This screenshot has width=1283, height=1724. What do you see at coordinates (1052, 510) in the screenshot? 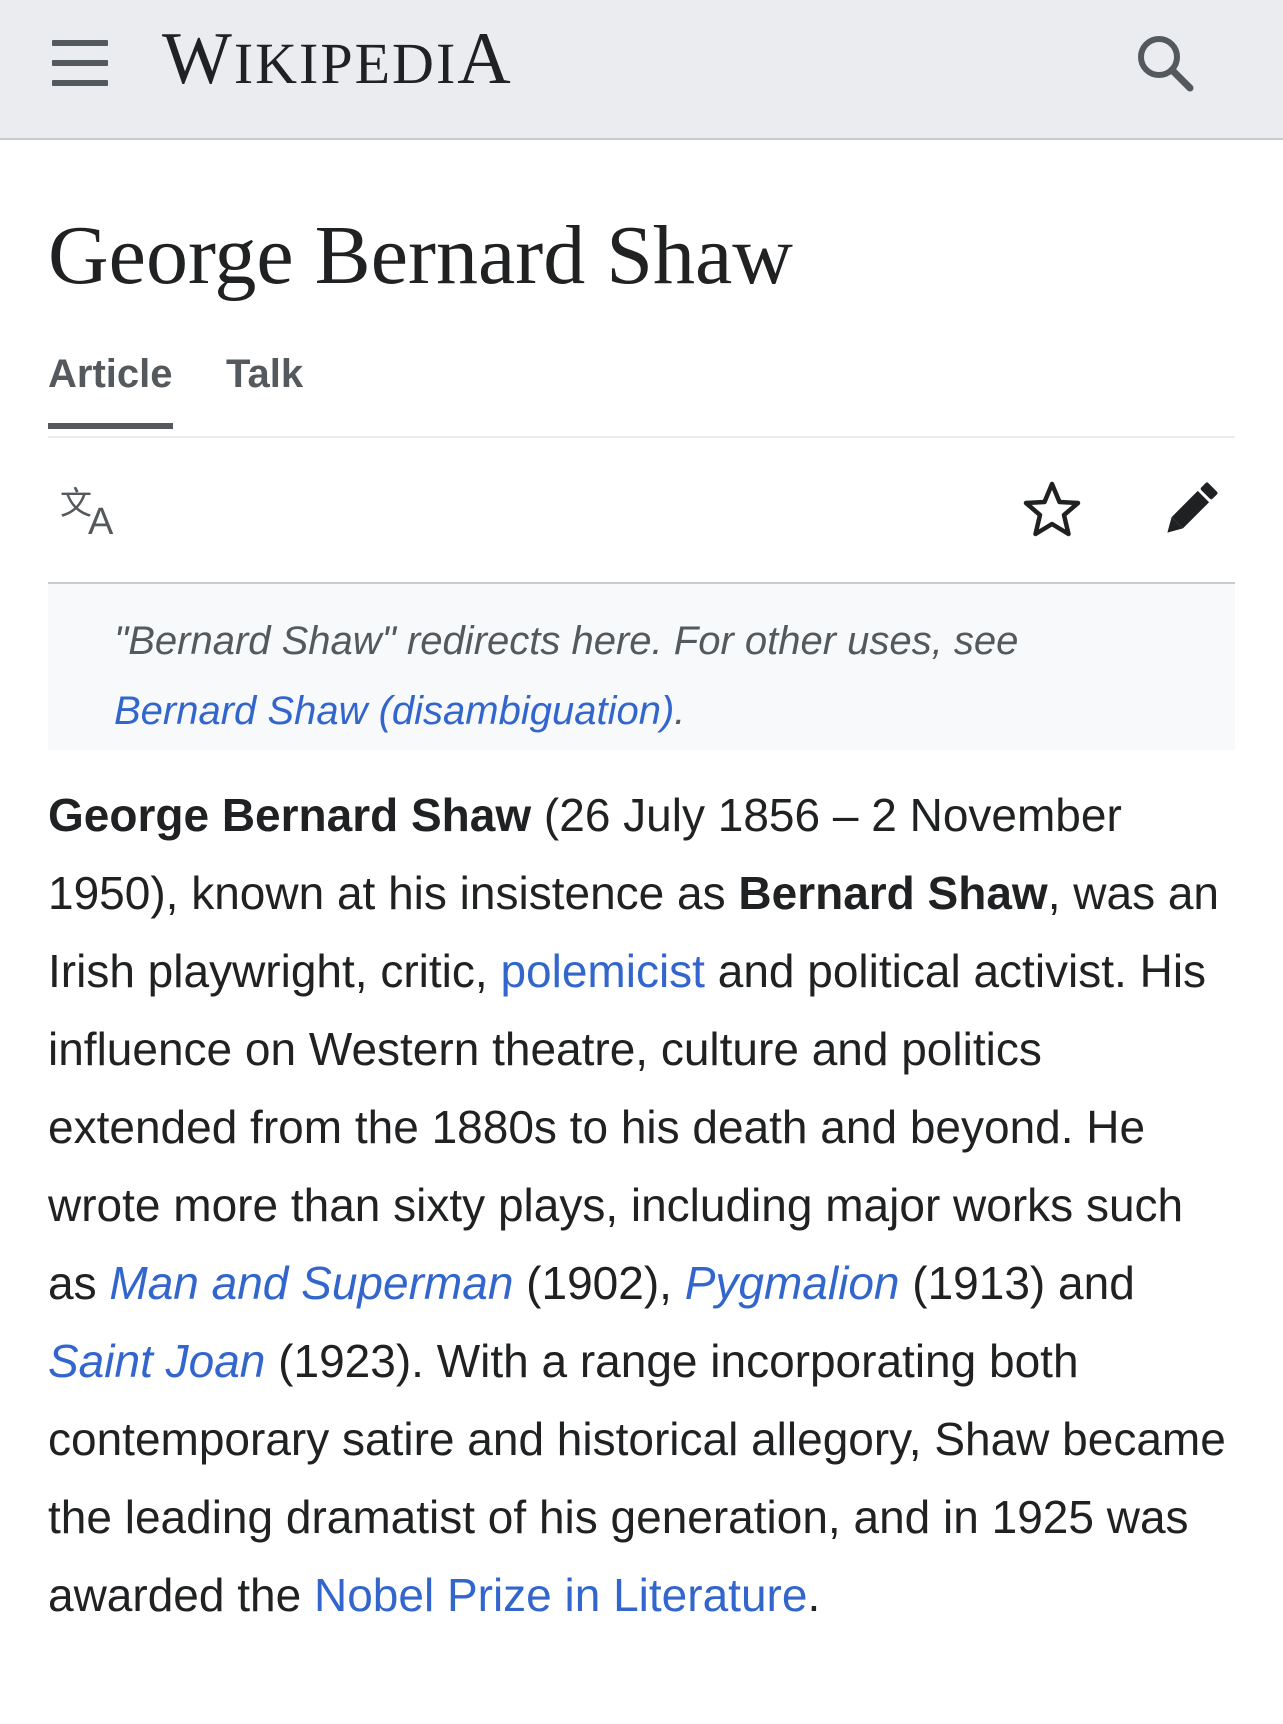
I see `star-icon` at bounding box center [1052, 510].